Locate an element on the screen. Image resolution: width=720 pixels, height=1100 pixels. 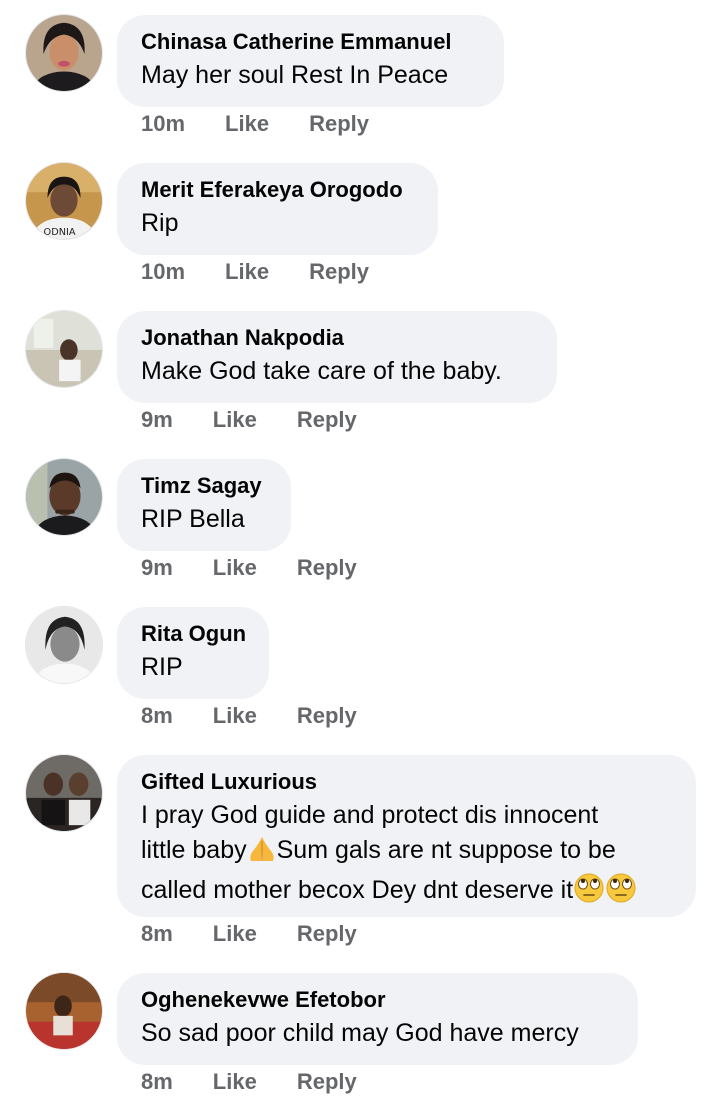
comment-bubble: Timz Sagay RIP Bella is located at coordinates (204, 505).